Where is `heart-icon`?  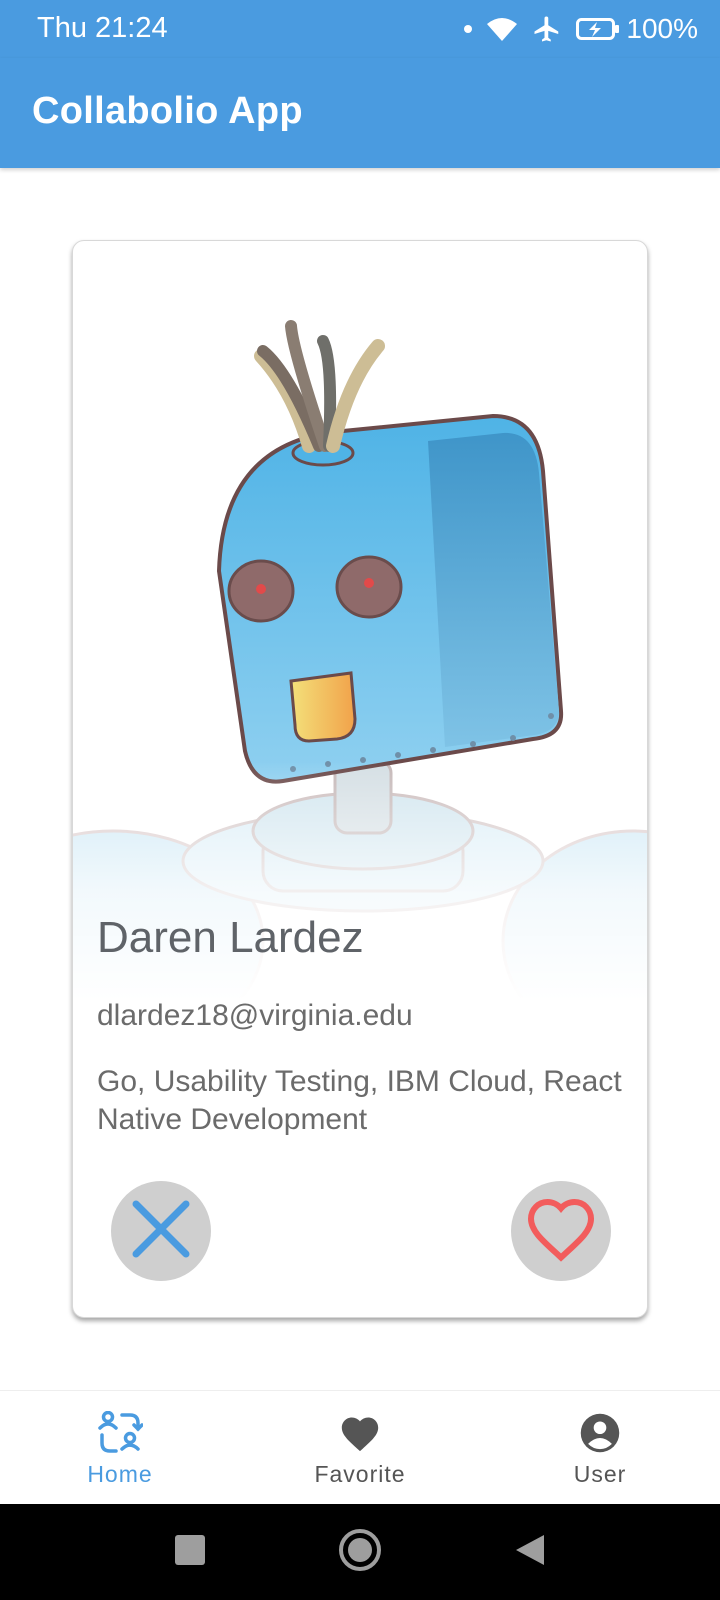
heart-icon is located at coordinates (360, 1433).